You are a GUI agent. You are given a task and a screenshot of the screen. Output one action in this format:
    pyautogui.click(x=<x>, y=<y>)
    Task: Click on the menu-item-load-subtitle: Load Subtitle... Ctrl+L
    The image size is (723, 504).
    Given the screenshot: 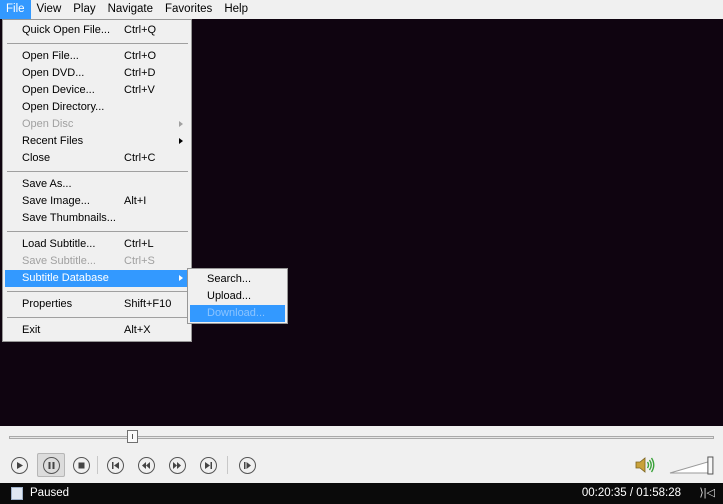 What is the action you would take?
    pyautogui.click(x=97, y=244)
    